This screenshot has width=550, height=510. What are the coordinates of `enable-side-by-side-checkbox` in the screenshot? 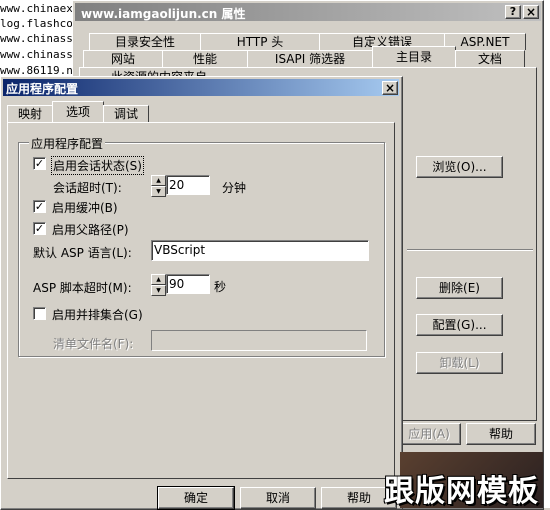 It's located at (39, 313).